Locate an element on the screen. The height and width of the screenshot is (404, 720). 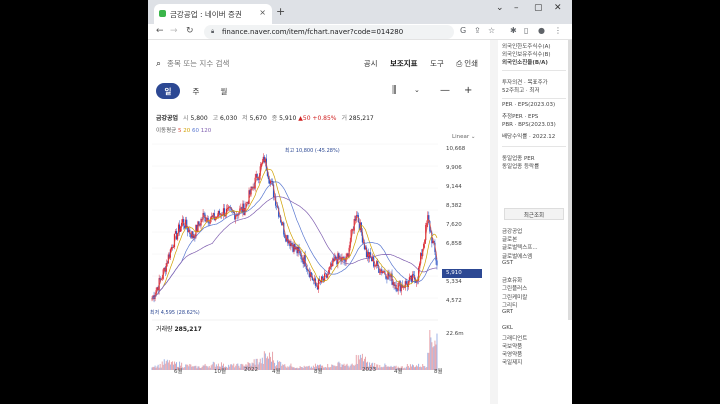
y-tick-label: 9,906 is located at coordinates (454, 167).